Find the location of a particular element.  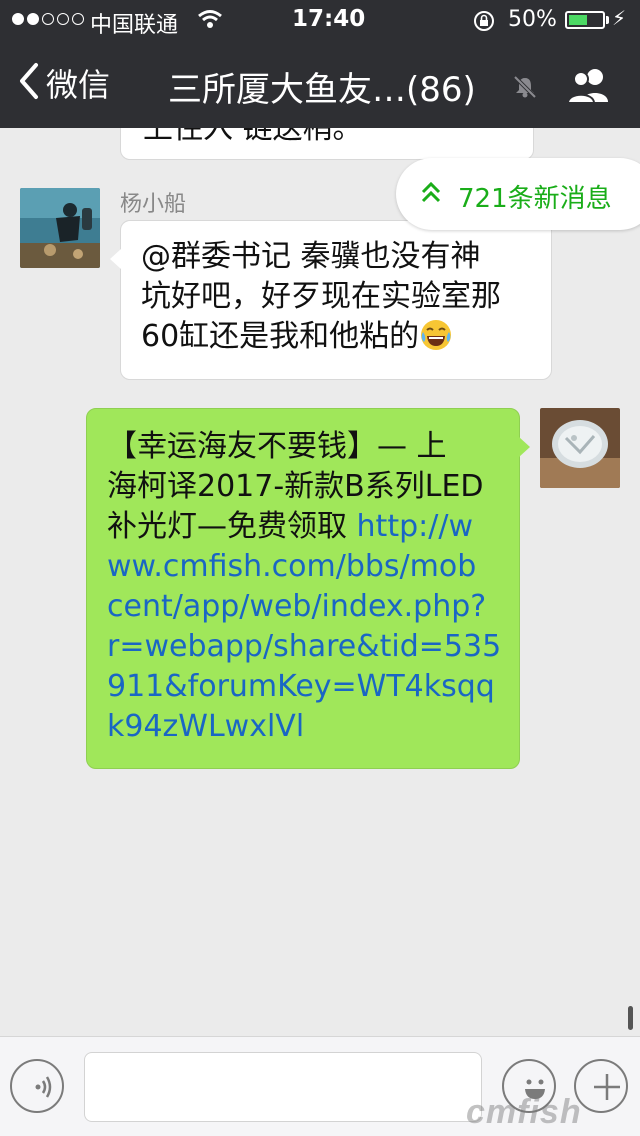

message-line: 【幸运海友不要钱】— 上 is located at coordinates (277, 446).